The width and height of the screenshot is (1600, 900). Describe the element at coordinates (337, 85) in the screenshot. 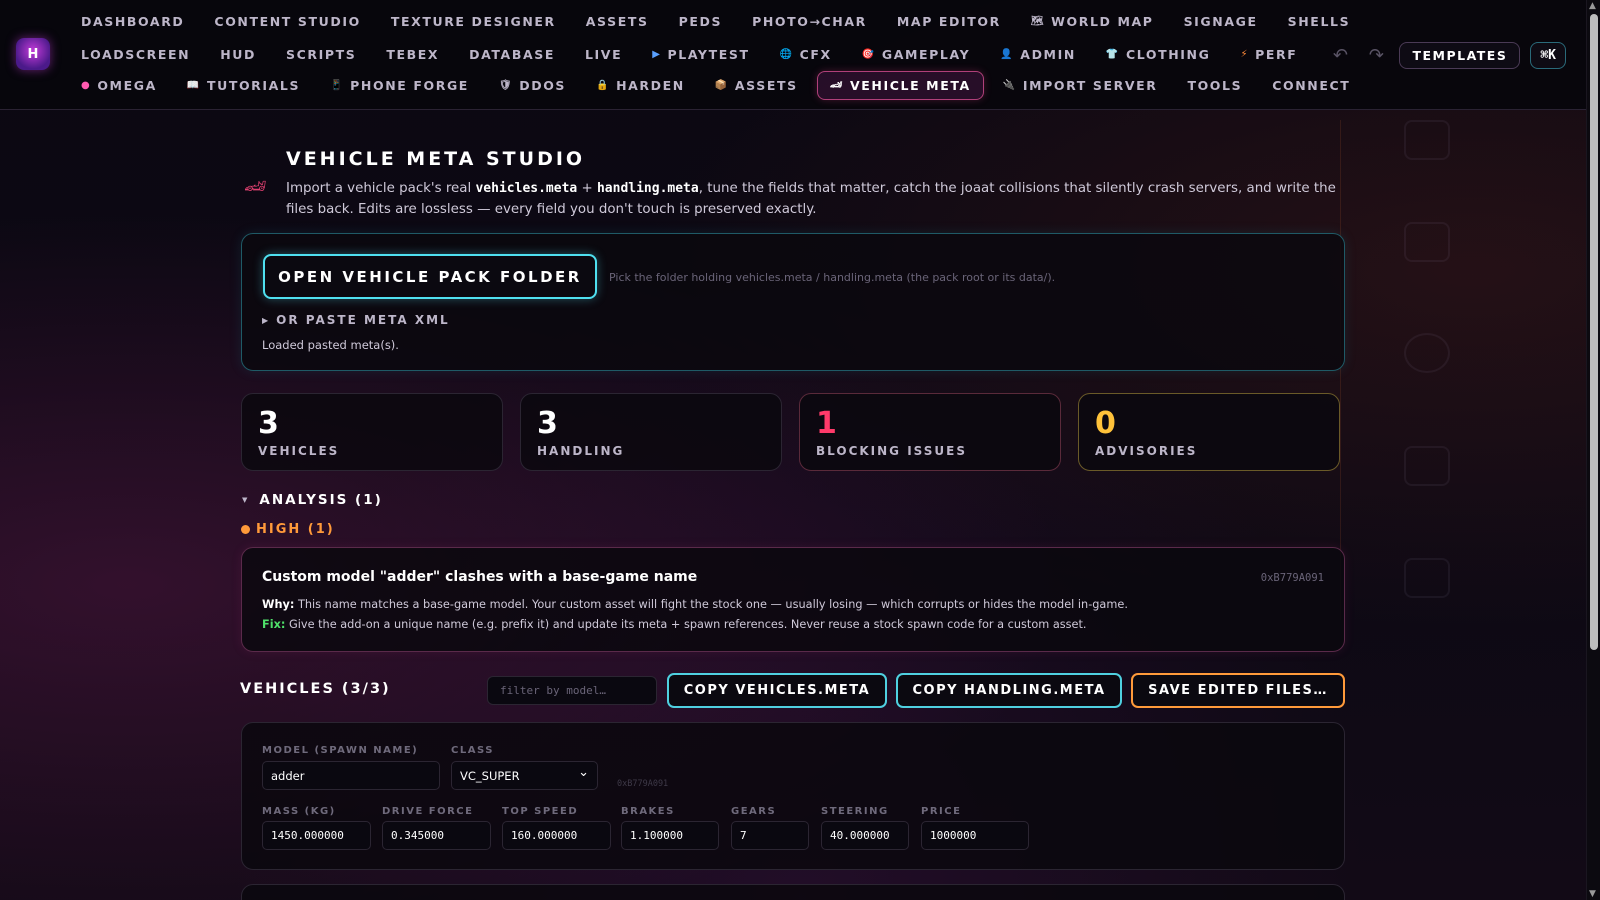

I see `phone-icon: 📱` at that location.